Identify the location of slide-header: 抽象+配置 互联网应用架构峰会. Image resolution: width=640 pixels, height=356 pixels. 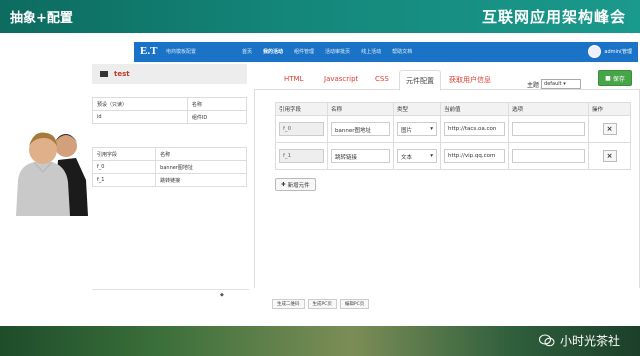
(320, 16).